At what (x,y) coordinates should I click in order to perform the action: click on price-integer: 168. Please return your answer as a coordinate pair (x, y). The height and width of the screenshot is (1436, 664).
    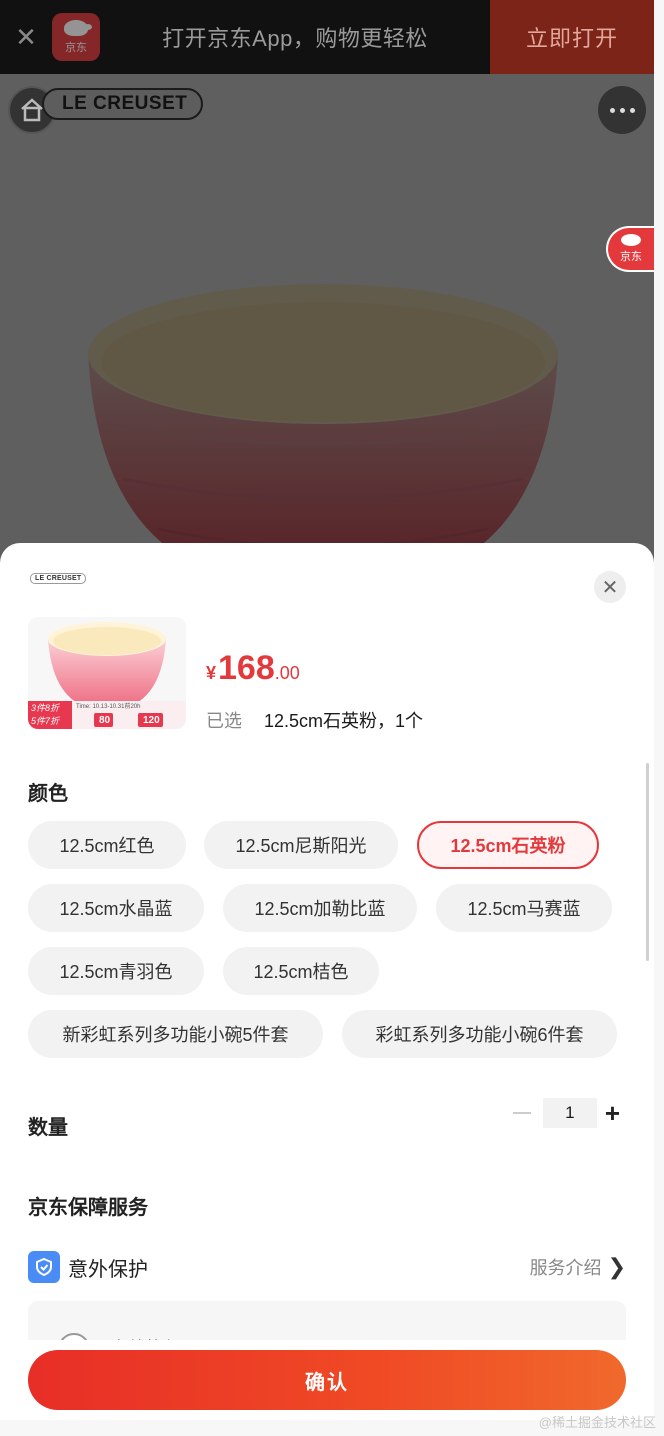
    Looking at the image, I should click on (246, 668).